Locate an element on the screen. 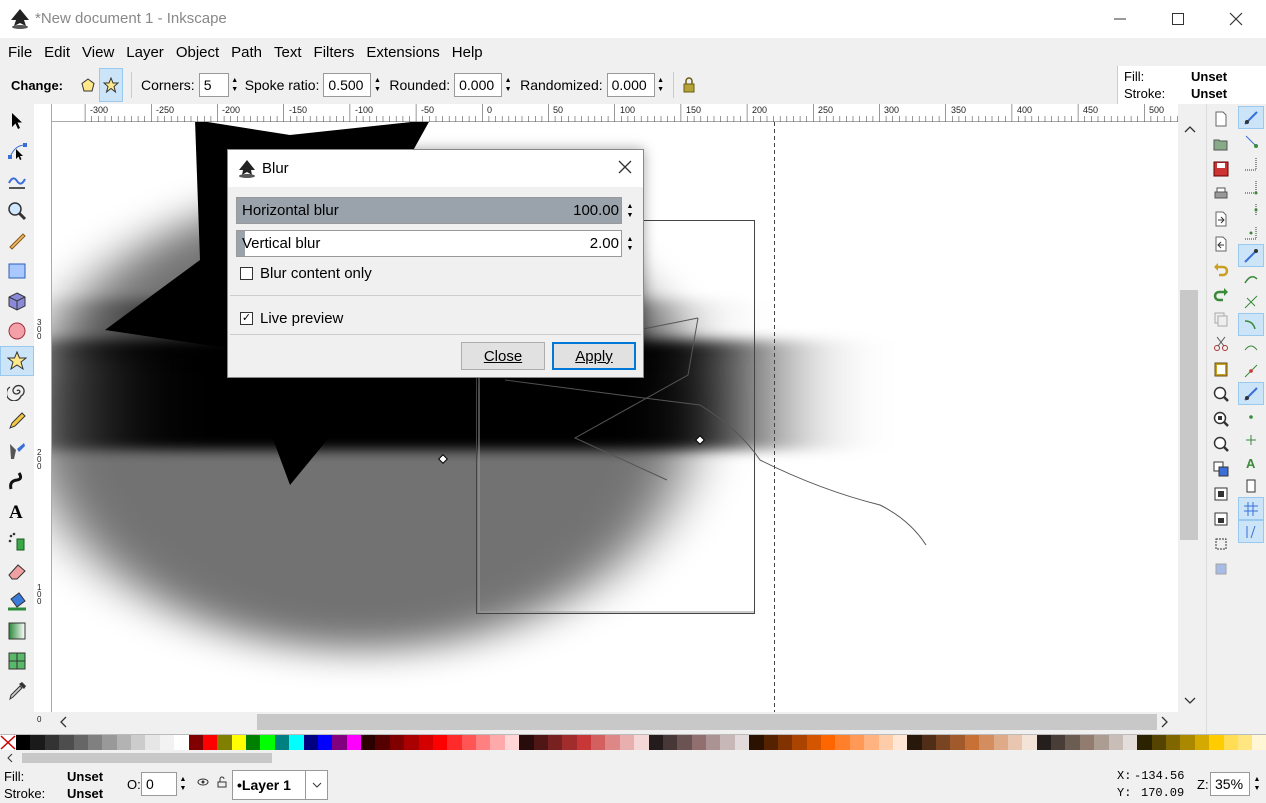 This screenshot has width=1266, height=803. opacity-stepper: ▲ ▼ is located at coordinates (183, 784).